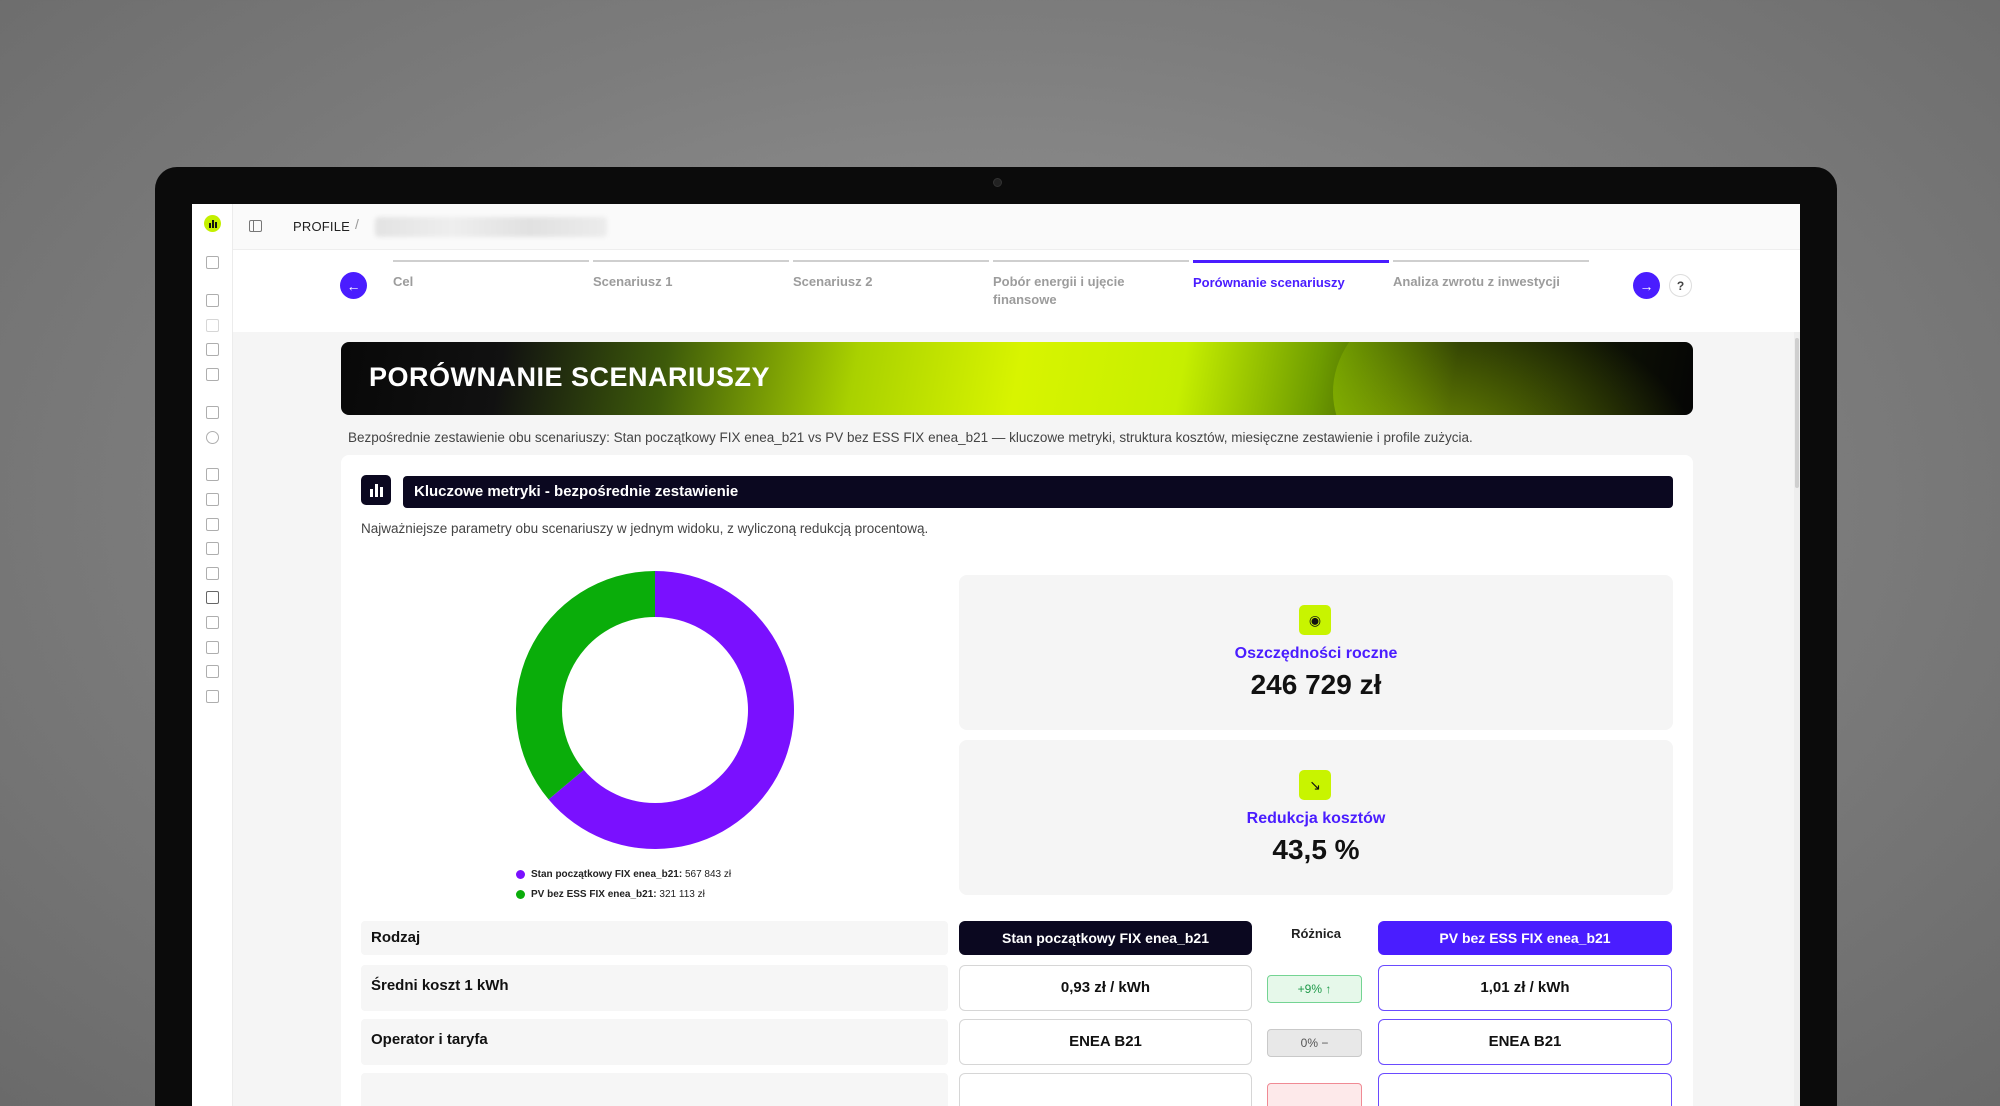 This screenshot has height=1106, width=2000. Describe the element at coordinates (1680, 285) in the screenshot. I see `help-button: ?` at that location.